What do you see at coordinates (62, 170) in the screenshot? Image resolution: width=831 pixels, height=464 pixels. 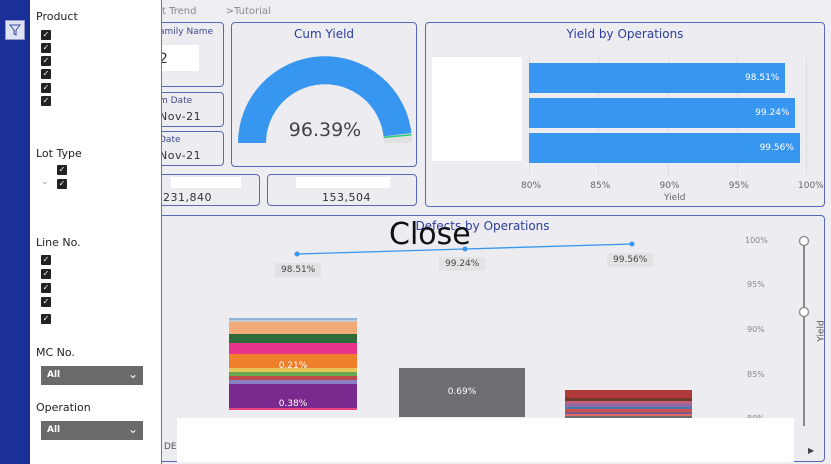 I see `lot-type-checkbox-1: ✓` at bounding box center [62, 170].